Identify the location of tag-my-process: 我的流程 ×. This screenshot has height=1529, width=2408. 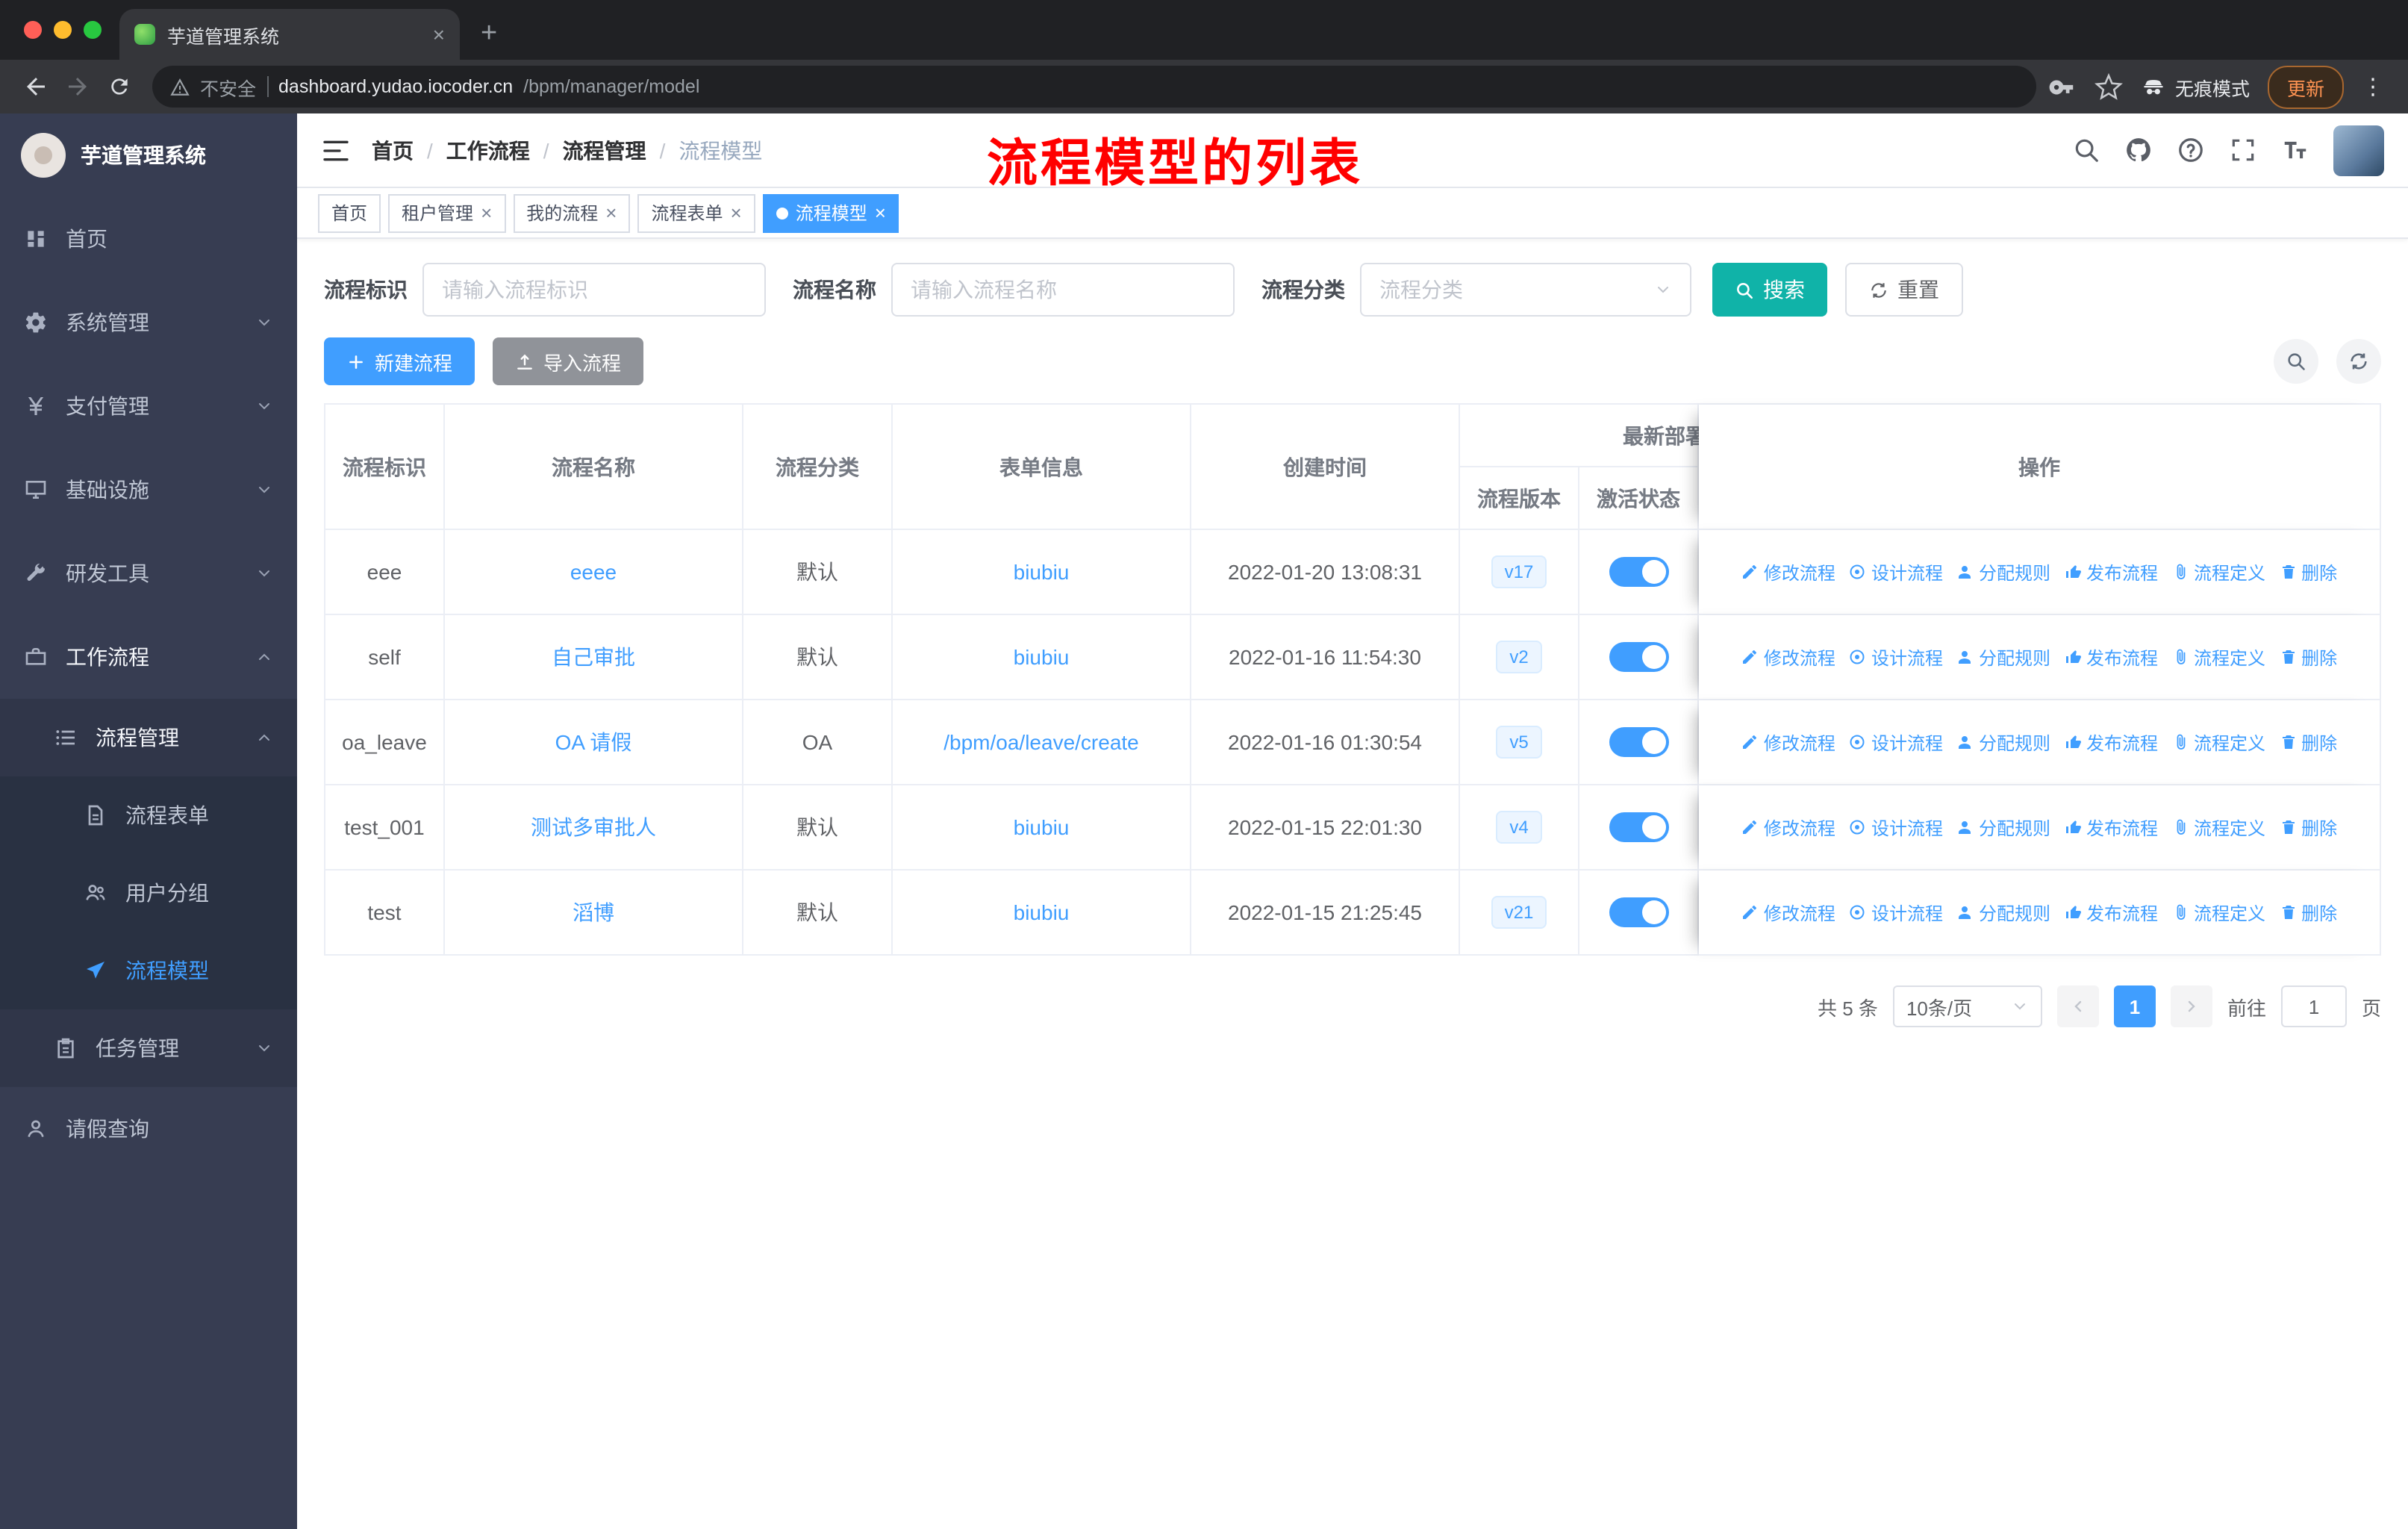
(572, 213).